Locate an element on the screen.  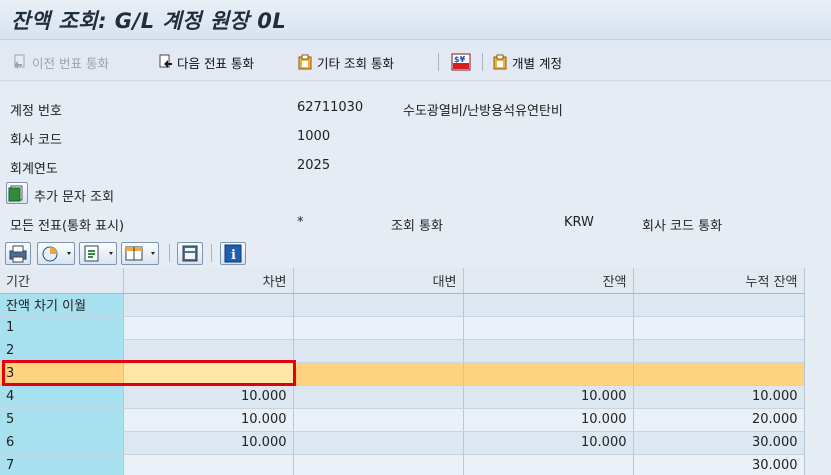
company-code-row: 회사 코드 1000 is located at coordinates (415, 137).